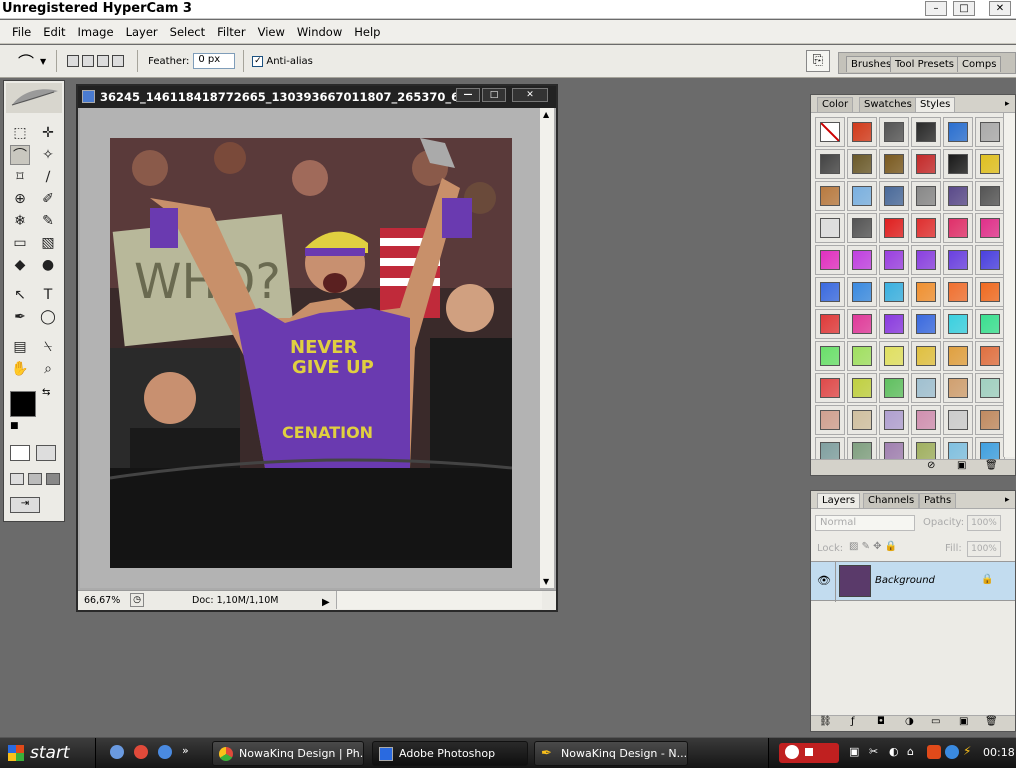 The width and height of the screenshot is (1016, 768). What do you see at coordinates (137, 600) in the screenshot?
I see `status-menu-icon: ◷` at bounding box center [137, 600].